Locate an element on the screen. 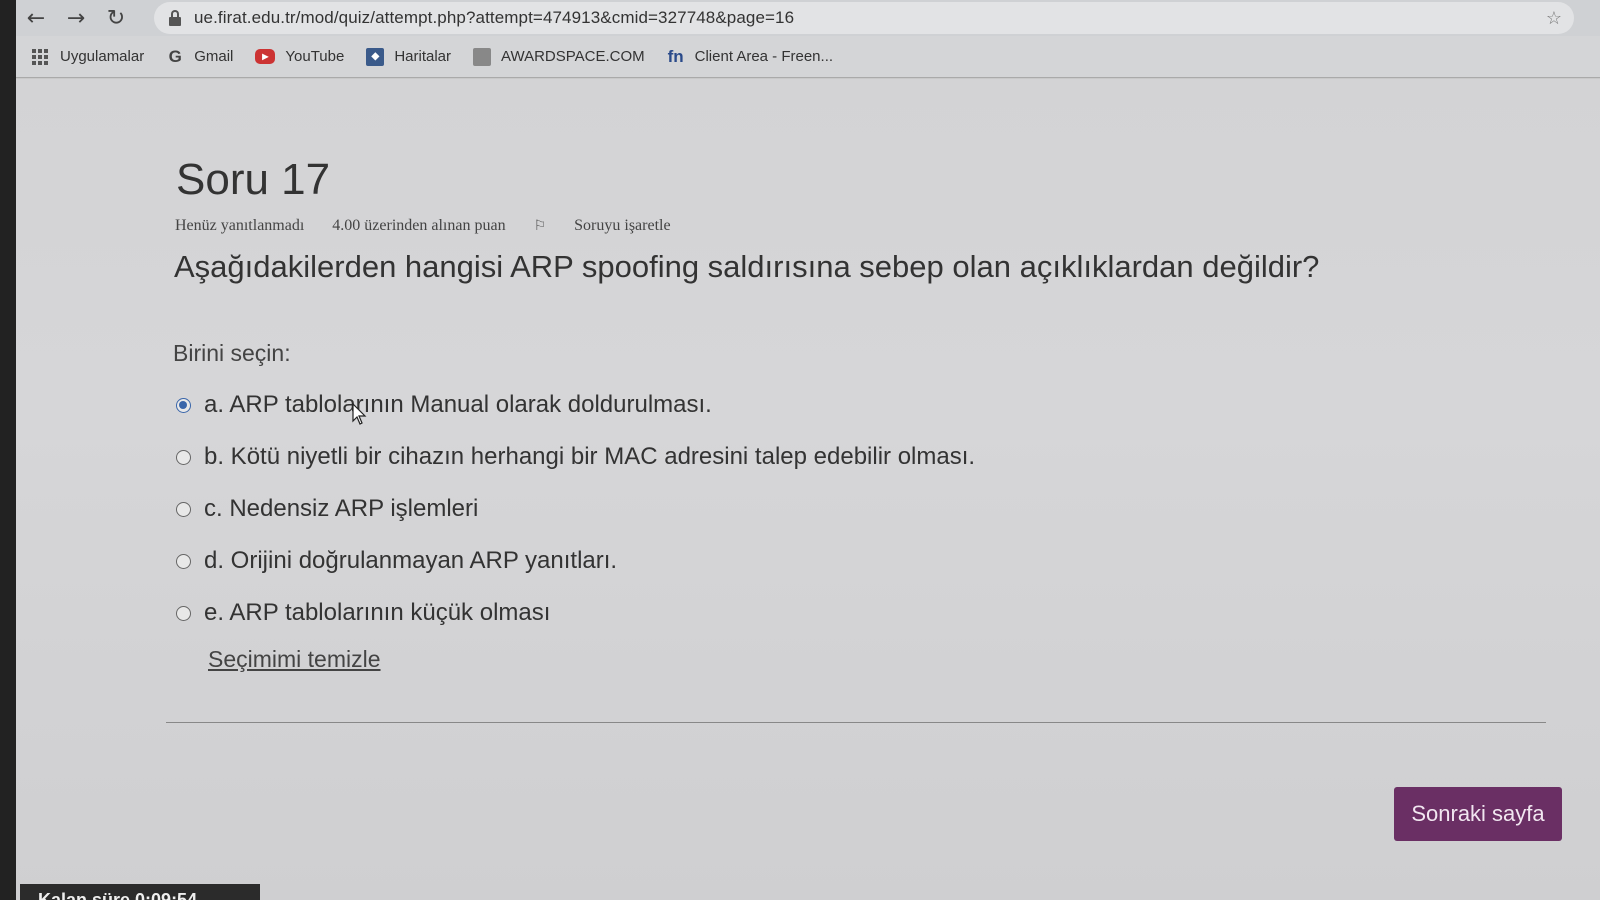 The image size is (1600, 900). question-number: Soru 17 is located at coordinates (253, 179).